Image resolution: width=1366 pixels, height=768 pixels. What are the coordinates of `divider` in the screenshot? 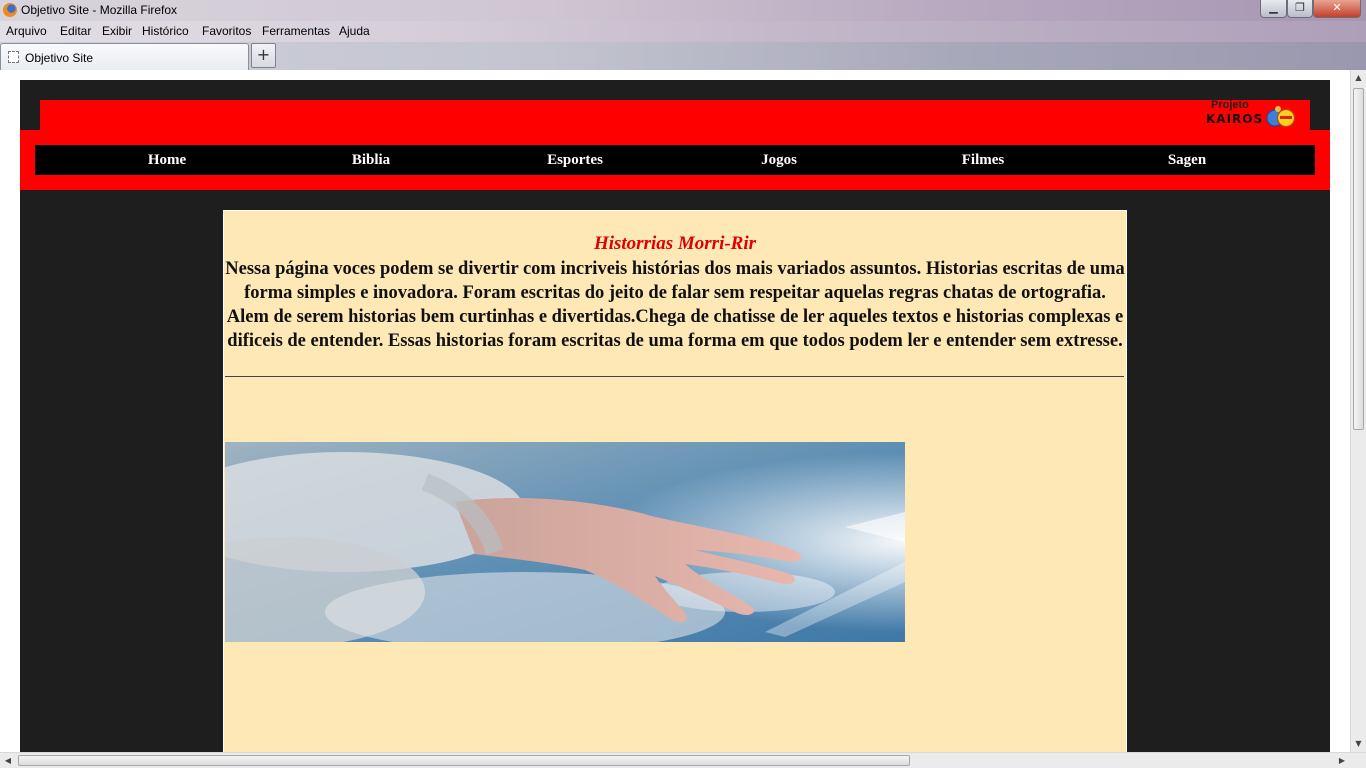 It's located at (674, 376).